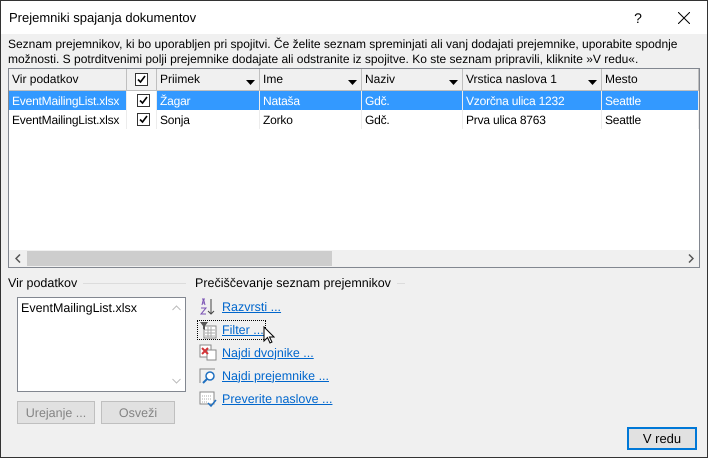 Image resolution: width=708 pixels, height=458 pixels. Describe the element at coordinates (311, 119) in the screenshot. I see `table-cell: Zorko` at that location.